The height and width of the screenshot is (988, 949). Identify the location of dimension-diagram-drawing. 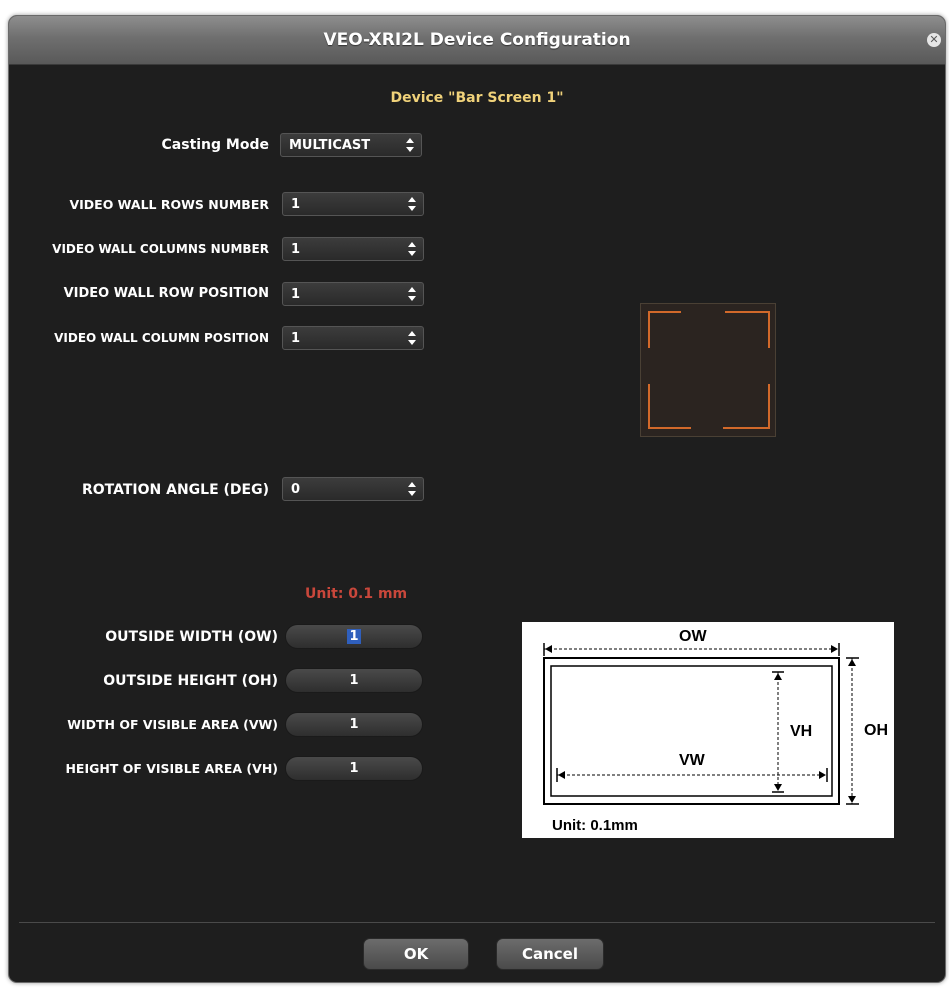
(701, 724).